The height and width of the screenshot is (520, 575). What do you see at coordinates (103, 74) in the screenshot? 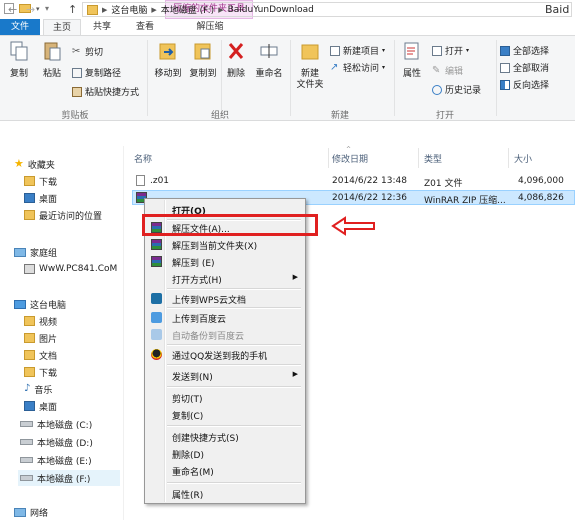
I see `copy-path-label: 复制路径` at bounding box center [103, 74].